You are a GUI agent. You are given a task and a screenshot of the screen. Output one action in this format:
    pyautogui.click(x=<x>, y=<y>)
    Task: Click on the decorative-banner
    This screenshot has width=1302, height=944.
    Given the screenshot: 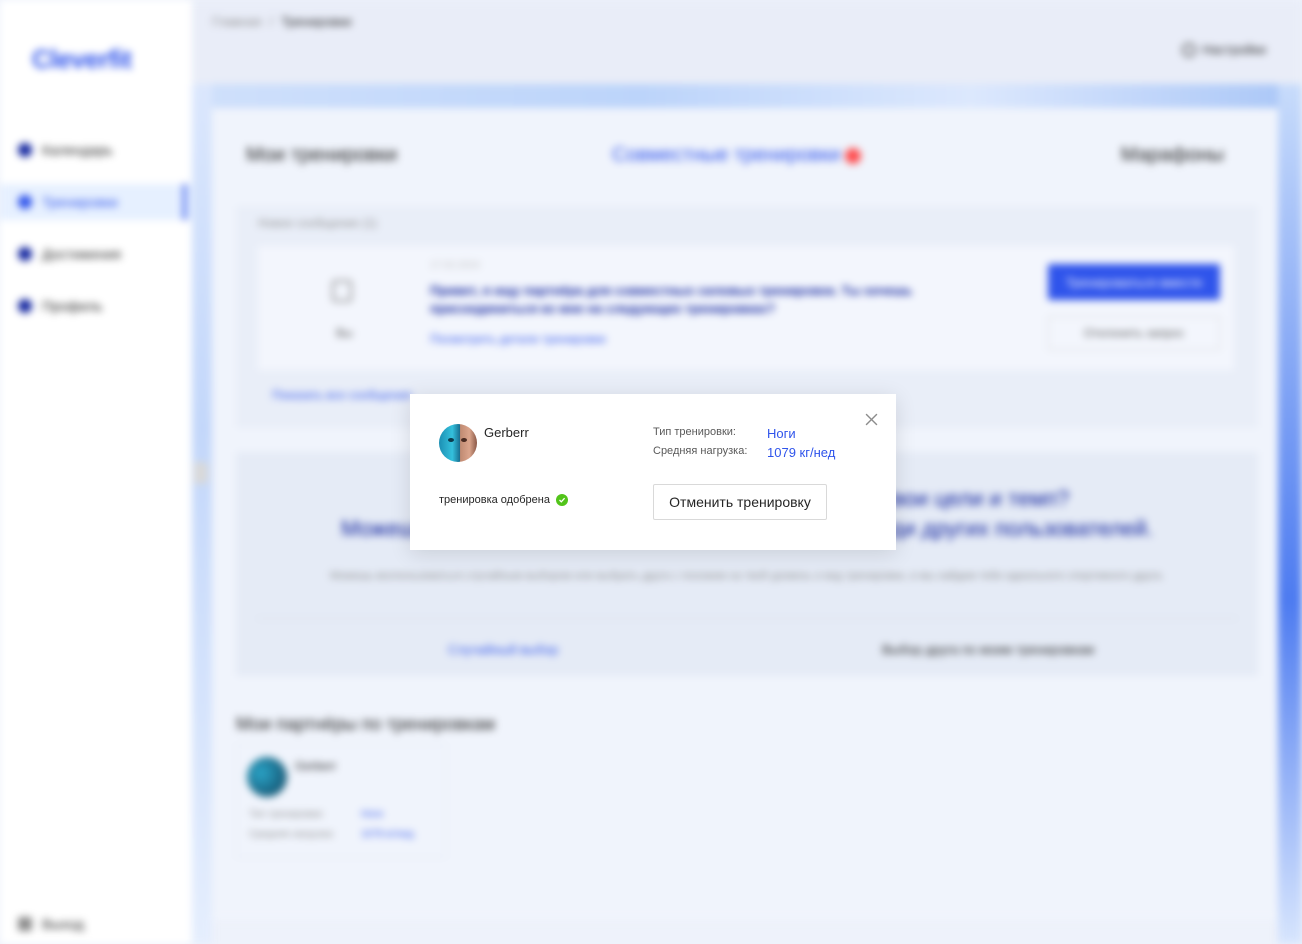 What is the action you would take?
    pyautogui.click(x=751, y=96)
    